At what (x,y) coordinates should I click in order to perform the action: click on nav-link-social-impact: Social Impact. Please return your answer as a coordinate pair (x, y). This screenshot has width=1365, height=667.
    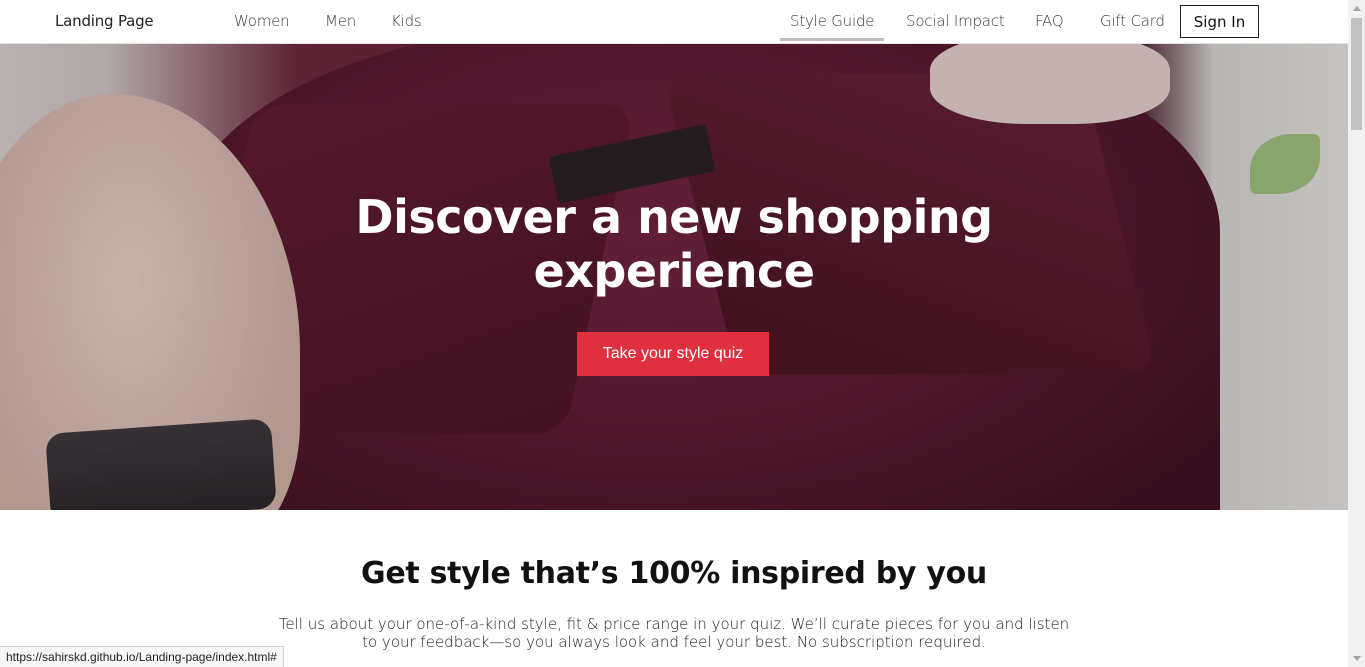
    Looking at the image, I should click on (955, 21).